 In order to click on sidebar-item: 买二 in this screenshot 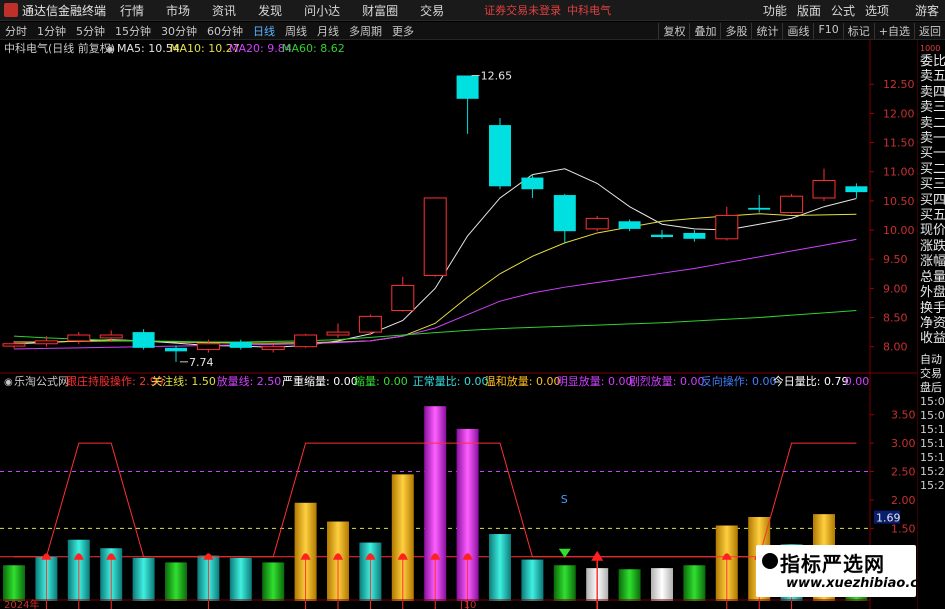, I will do `click(931, 169)`.